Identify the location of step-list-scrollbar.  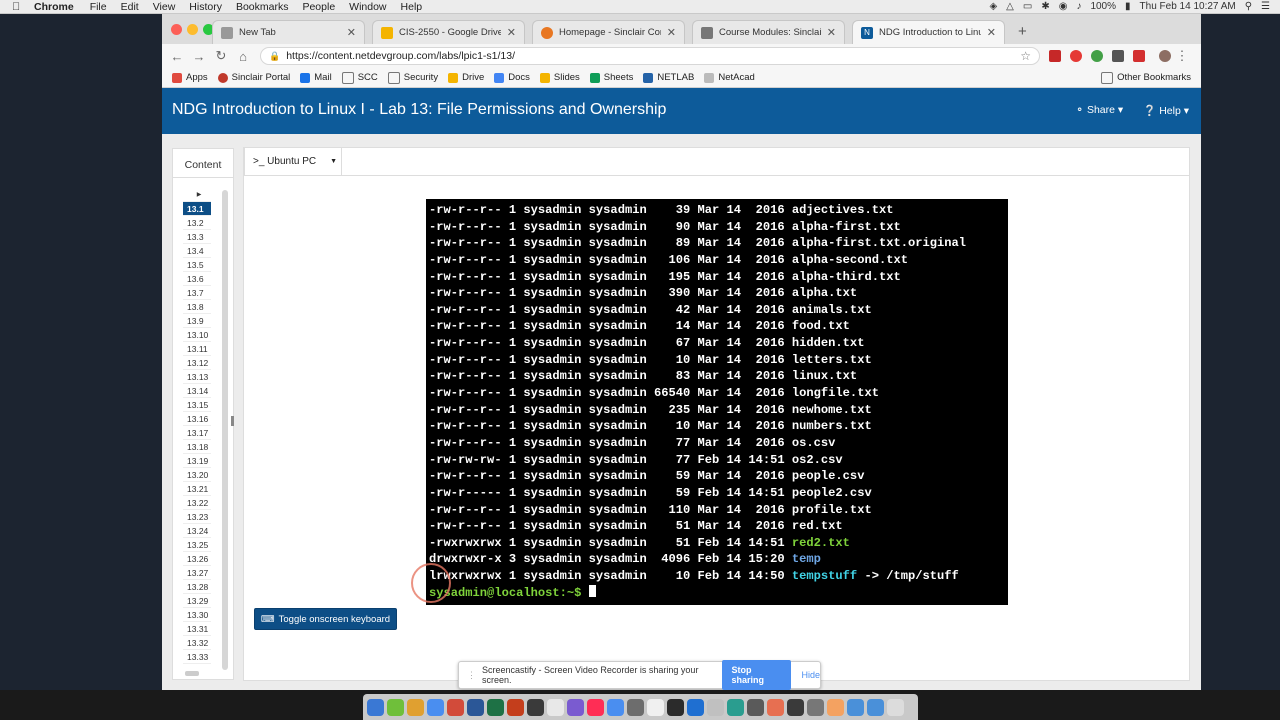
(225, 430).